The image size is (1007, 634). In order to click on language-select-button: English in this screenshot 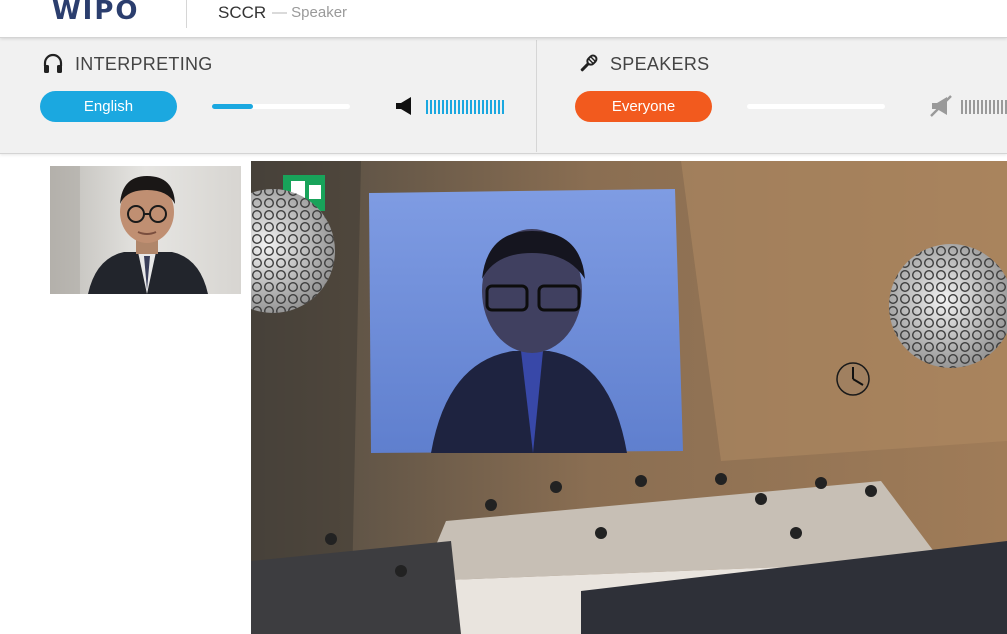, I will do `click(108, 106)`.